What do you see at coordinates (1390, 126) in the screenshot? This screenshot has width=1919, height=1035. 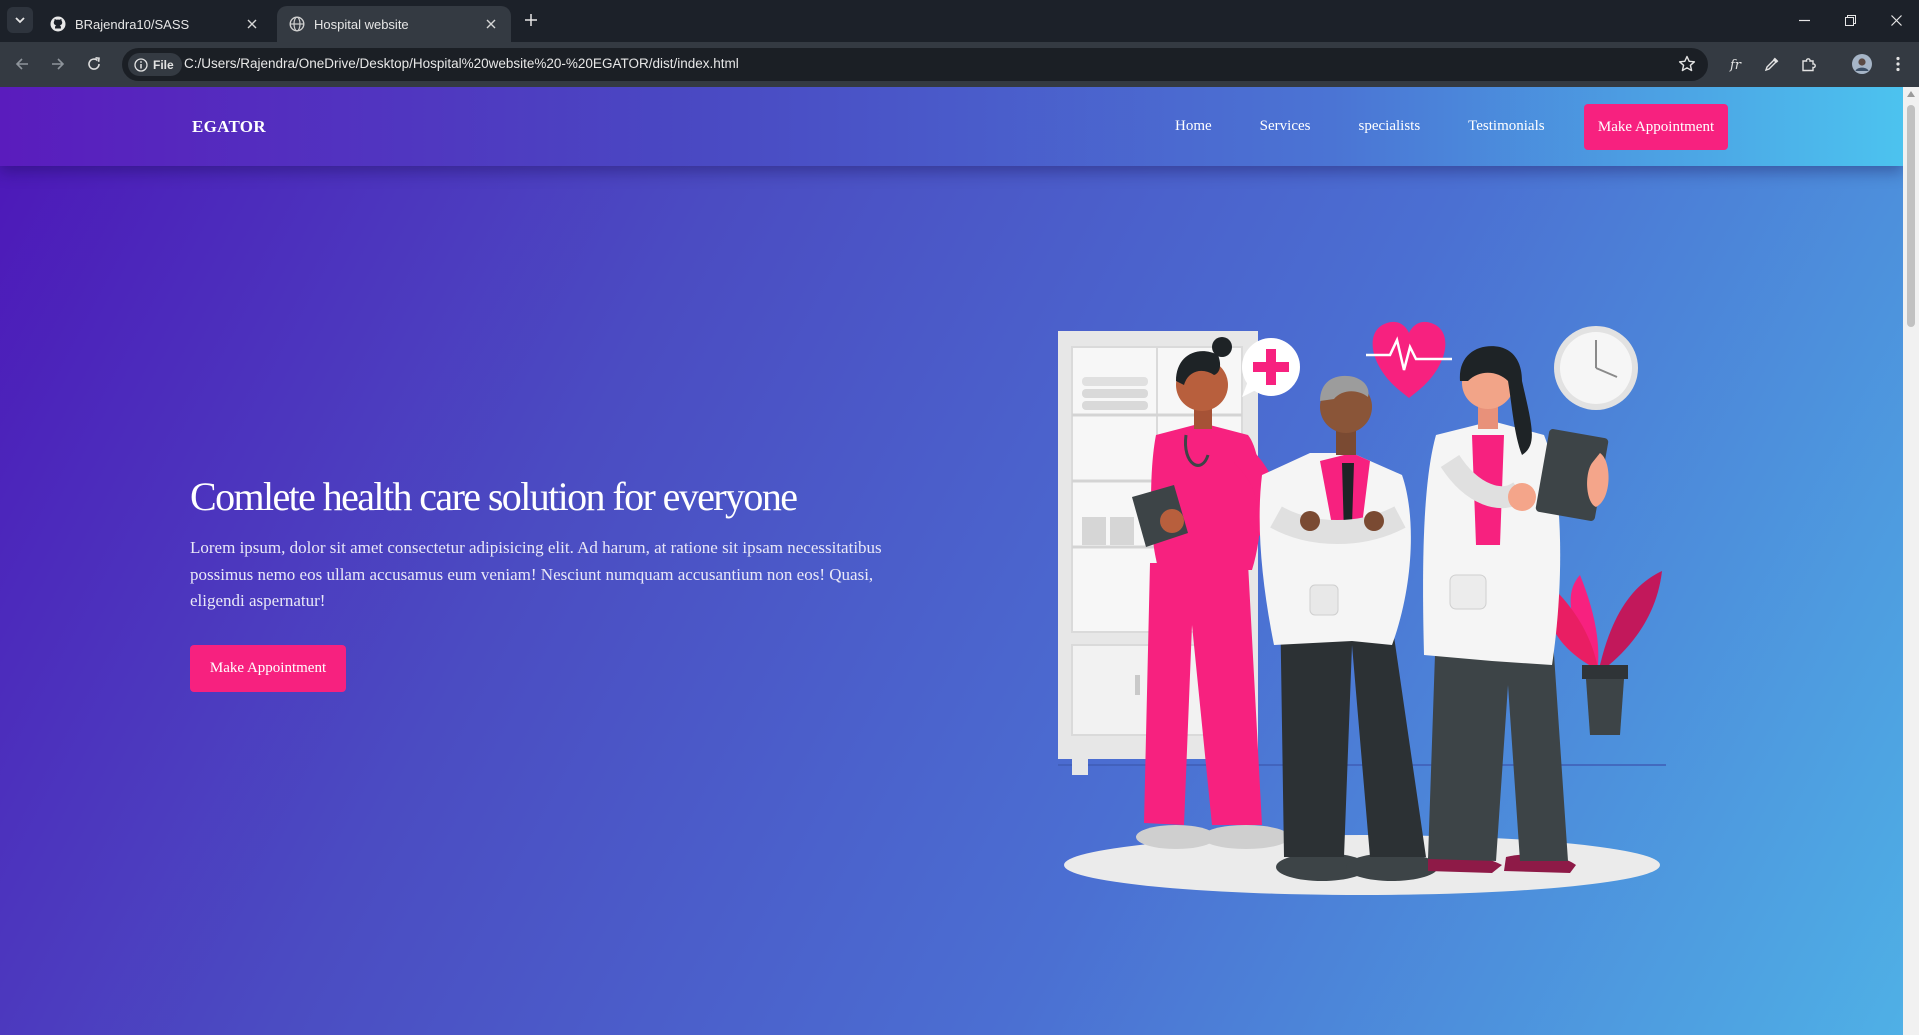 I see `nav-link-specialists: specialists` at bounding box center [1390, 126].